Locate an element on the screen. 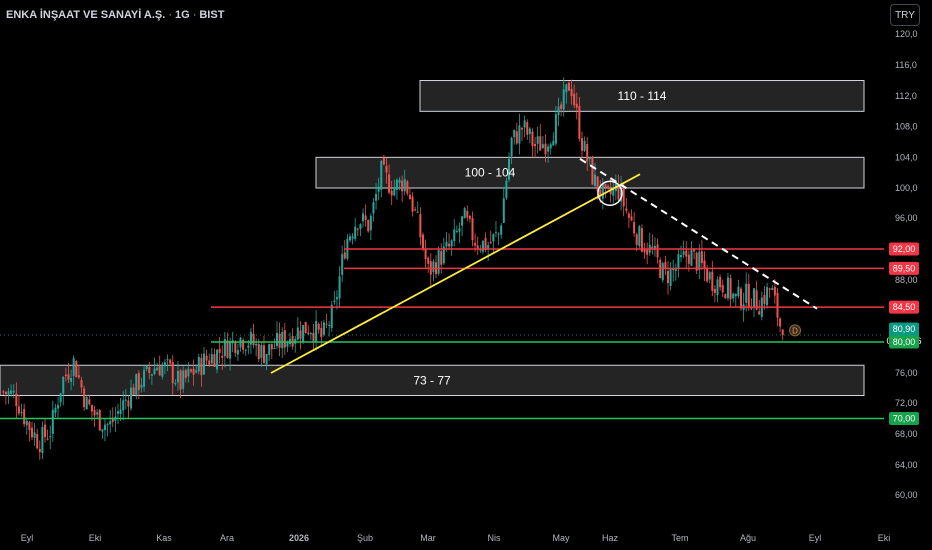 Image resolution: width=932 pixels, height=550 pixels. interval-label: 1G is located at coordinates (182, 15).